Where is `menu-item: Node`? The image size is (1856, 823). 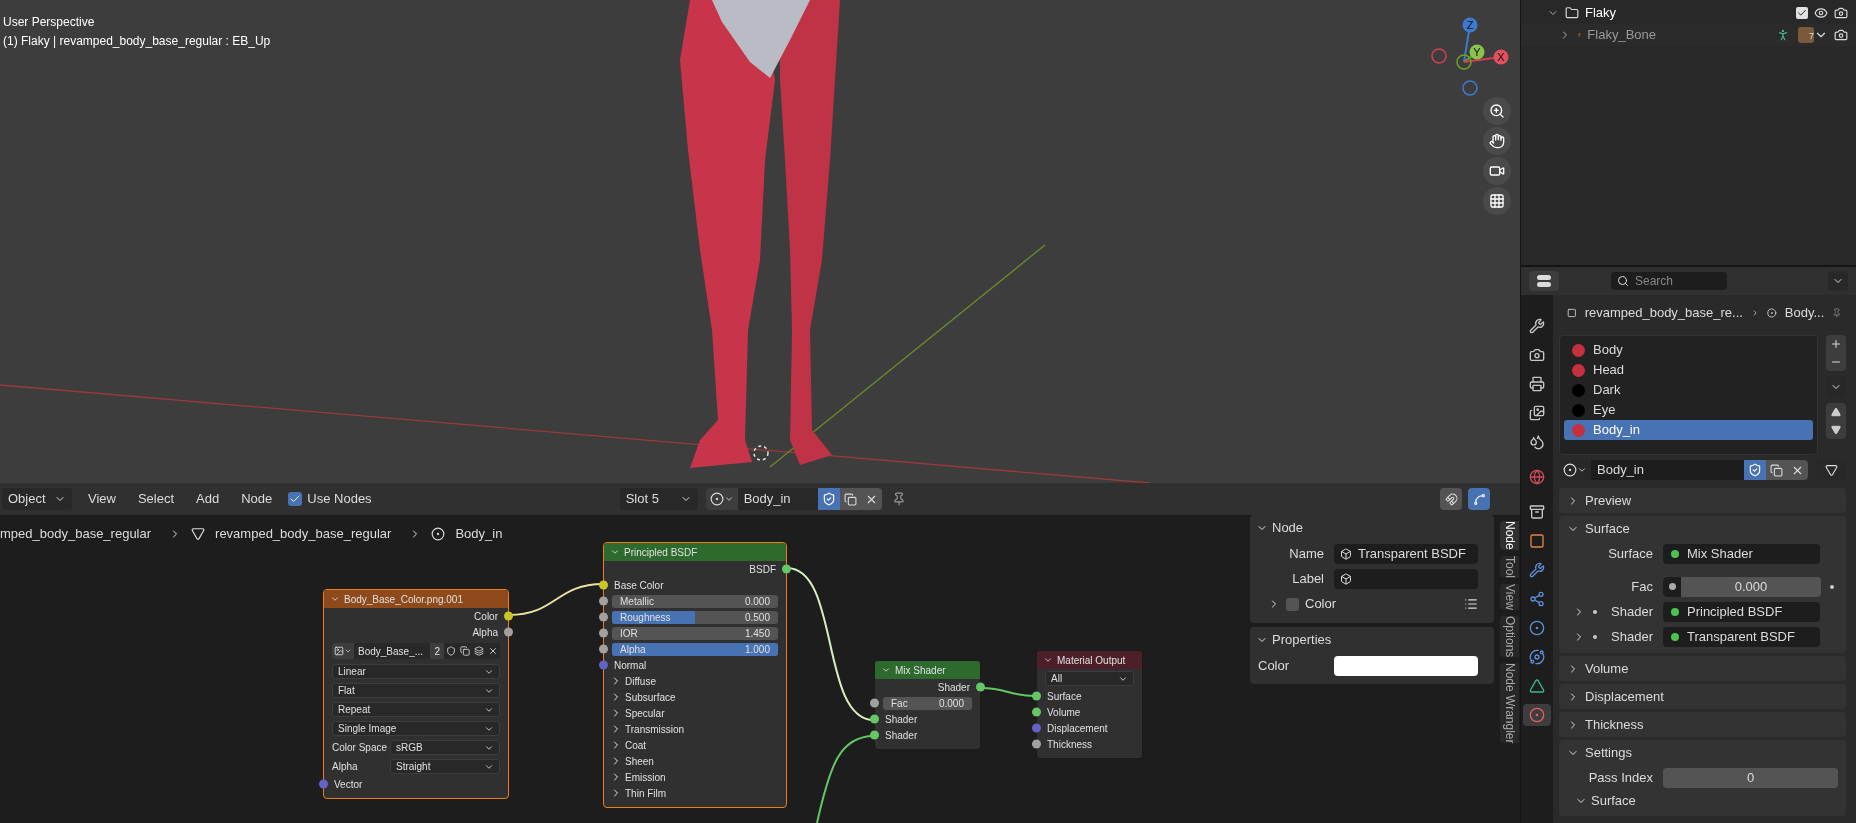
menu-item: Node is located at coordinates (257, 499).